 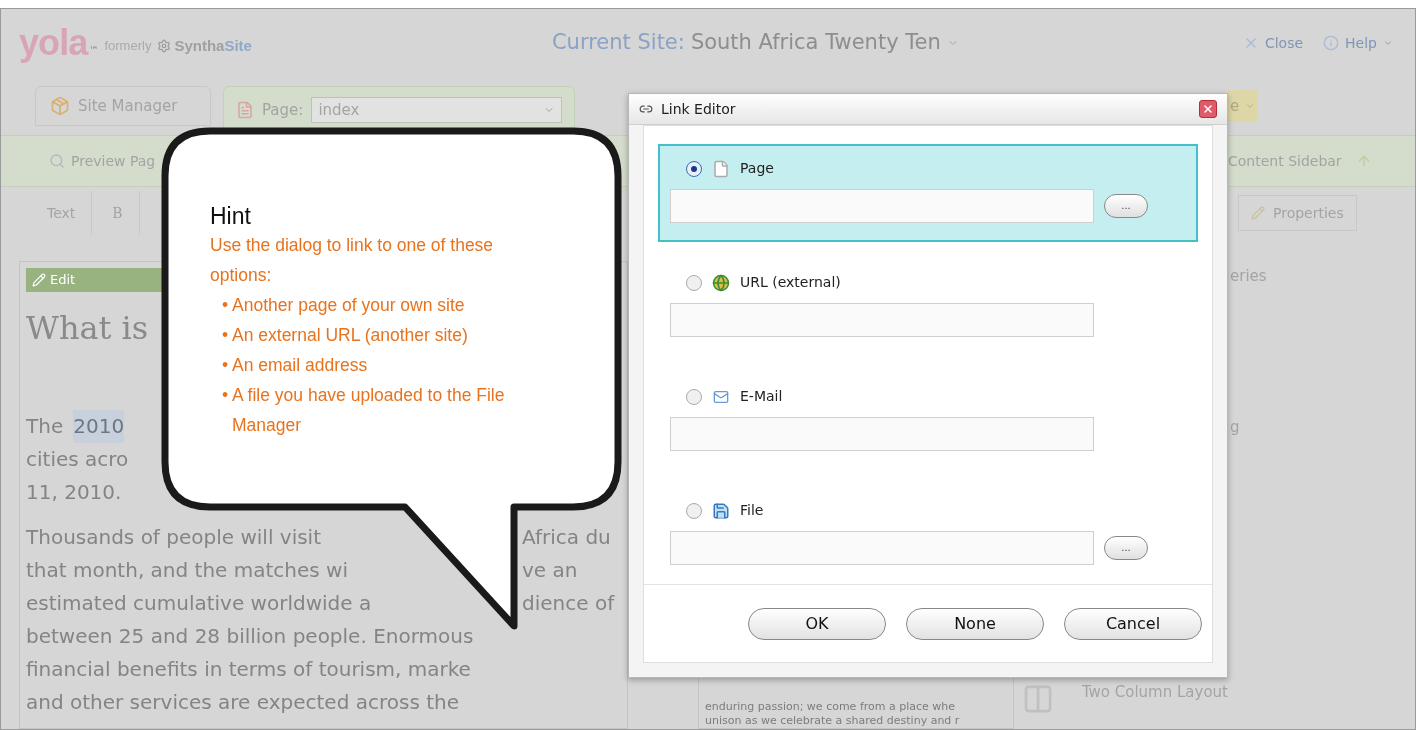 What do you see at coordinates (550, 570) in the screenshot?
I see `article-text: ve an` at bounding box center [550, 570].